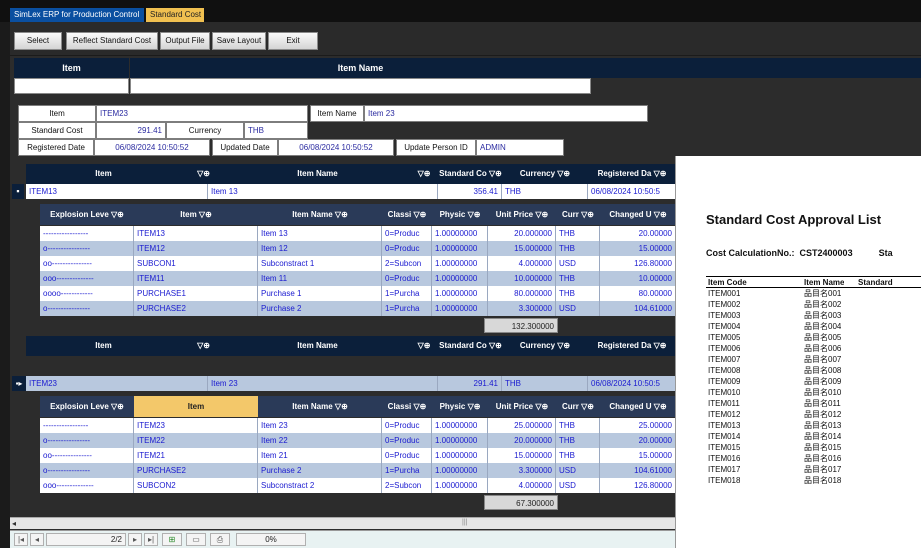  Describe the element at coordinates (19, 383) in the screenshot. I see `current-row-arrow-icon: ▪▸` at that location.